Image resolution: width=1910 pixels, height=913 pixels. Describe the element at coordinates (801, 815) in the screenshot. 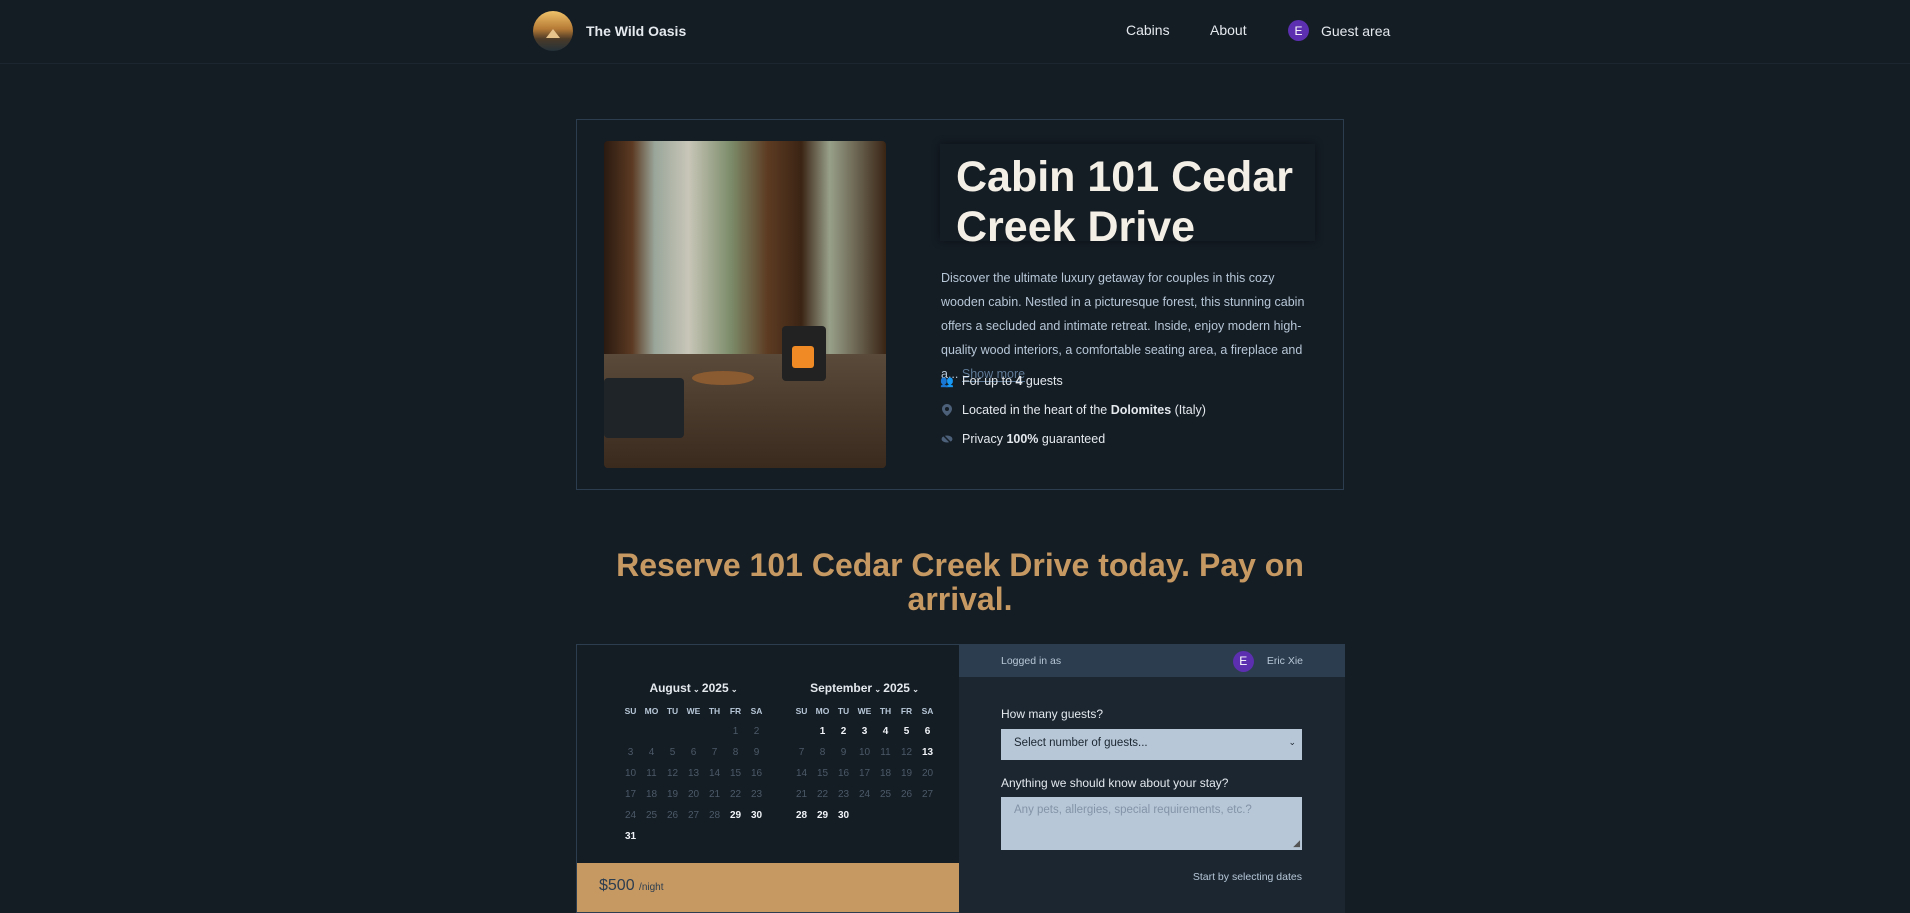

I see `day-cell: 28` at that location.